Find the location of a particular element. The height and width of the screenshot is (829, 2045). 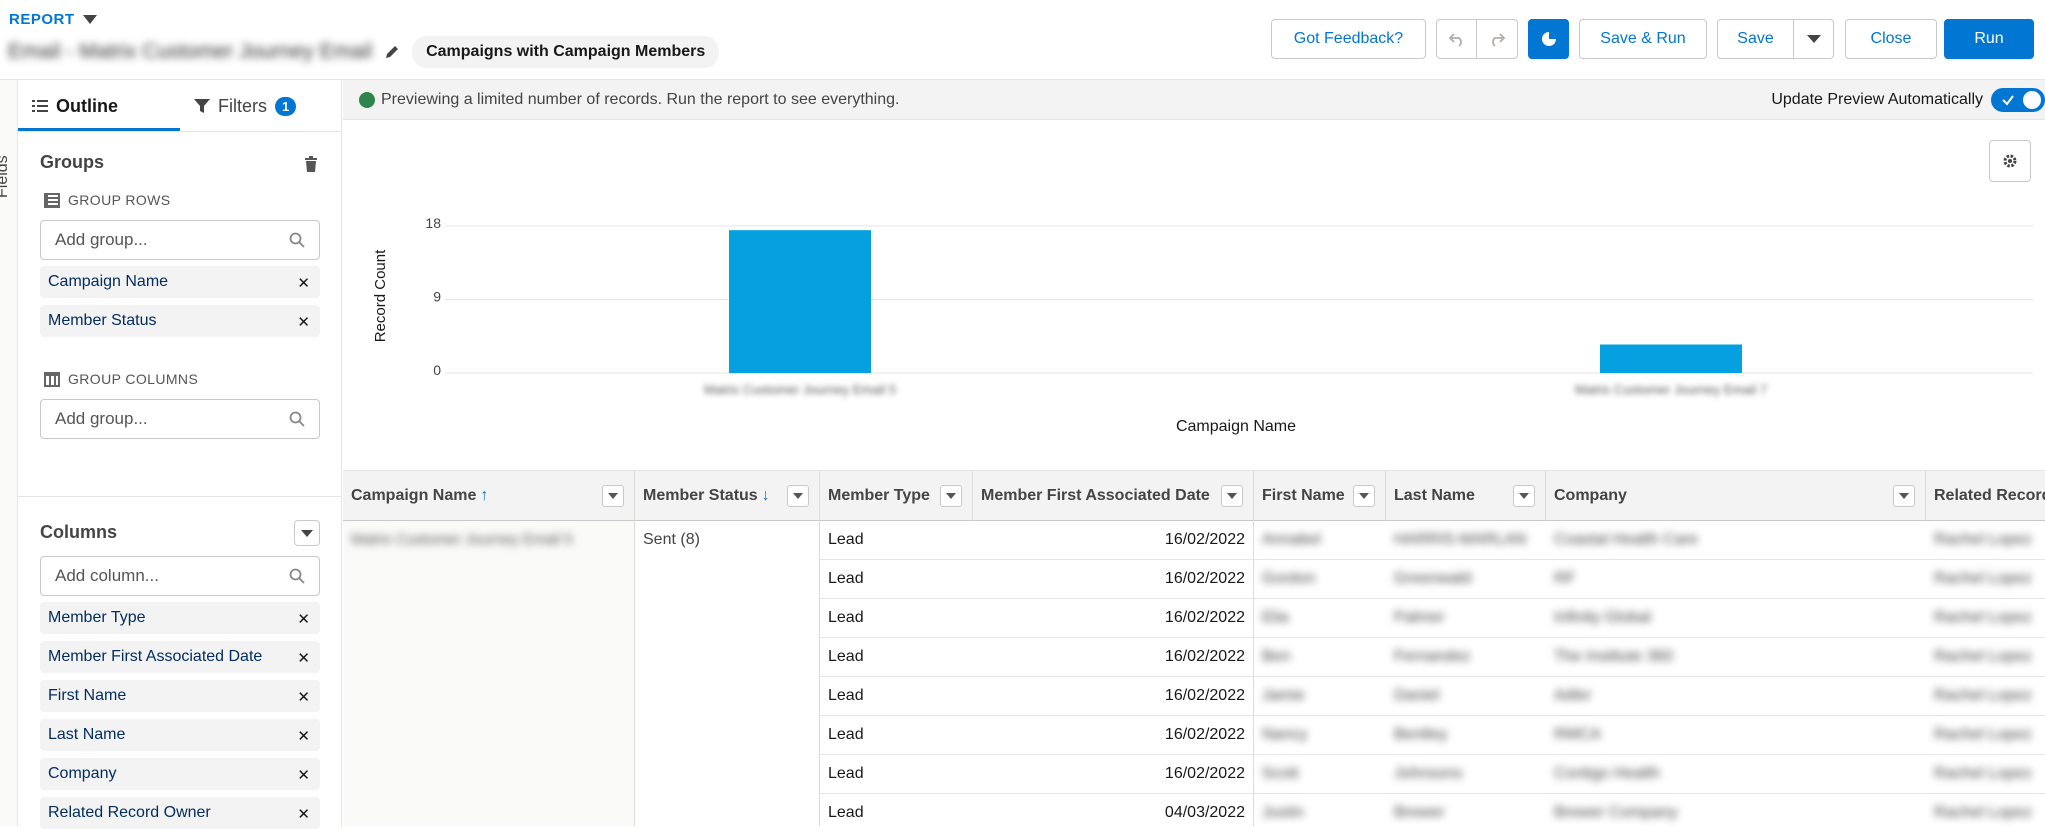

column-header-label: Last Name is located at coordinates (1434, 495).